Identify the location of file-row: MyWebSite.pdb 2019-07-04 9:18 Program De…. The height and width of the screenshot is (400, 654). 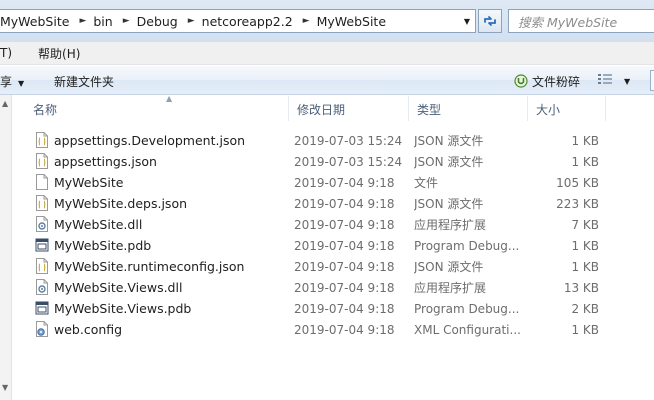
(327, 245).